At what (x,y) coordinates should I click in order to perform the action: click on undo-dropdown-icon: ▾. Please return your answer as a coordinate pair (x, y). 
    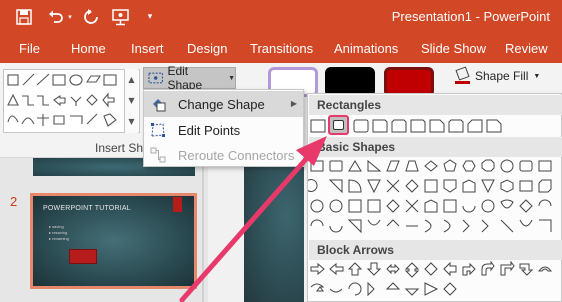
    Looking at the image, I should click on (70, 17).